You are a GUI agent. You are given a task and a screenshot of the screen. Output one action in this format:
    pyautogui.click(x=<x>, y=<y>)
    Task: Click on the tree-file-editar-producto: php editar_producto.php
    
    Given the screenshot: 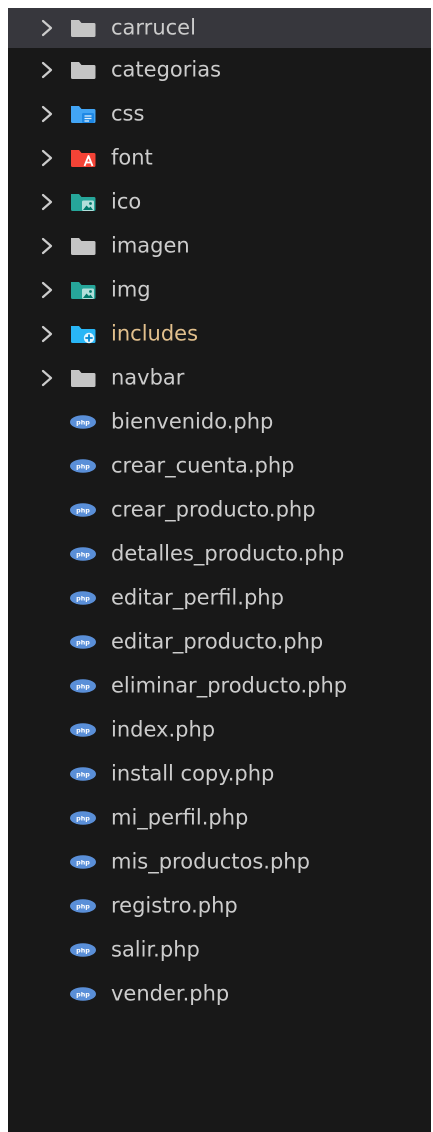 What is the action you would take?
    pyautogui.click(x=219, y=642)
    